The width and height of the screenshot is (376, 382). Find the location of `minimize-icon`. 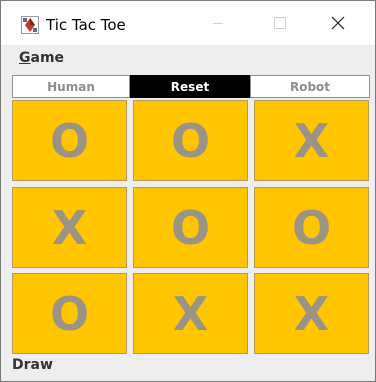

minimize-icon is located at coordinates (218, 23).